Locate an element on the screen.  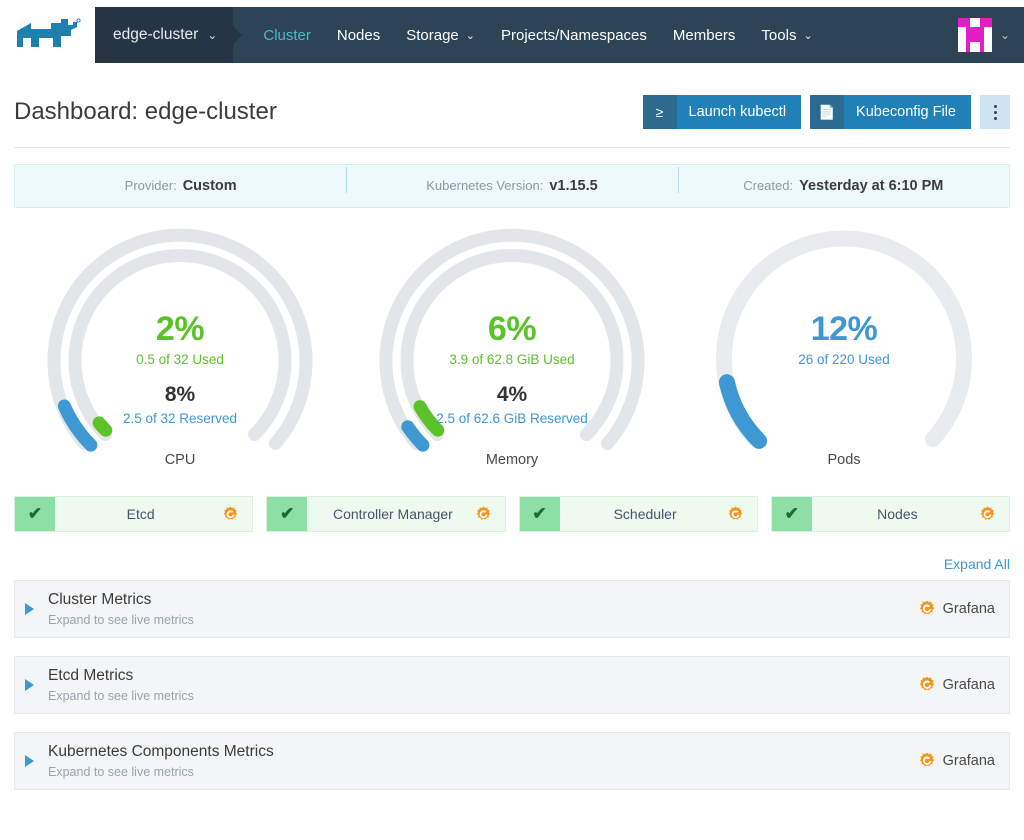
nav-item-cluster: Cluster is located at coordinates (287, 35).